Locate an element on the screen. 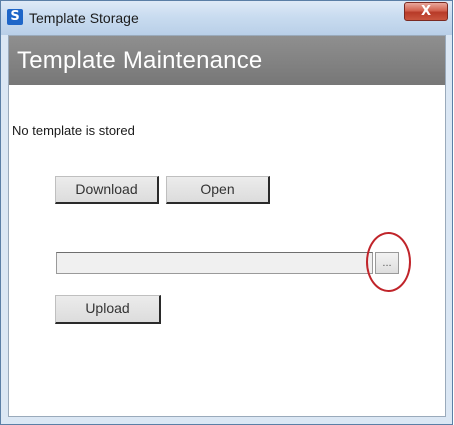 The height and width of the screenshot is (425, 454). file-path-field is located at coordinates (214, 263).